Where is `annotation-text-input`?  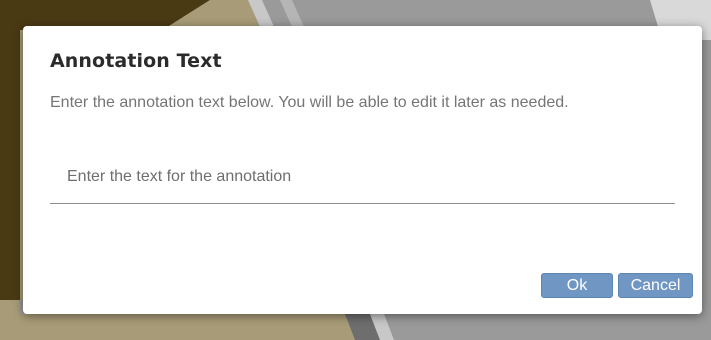
annotation-text-input is located at coordinates (362, 176).